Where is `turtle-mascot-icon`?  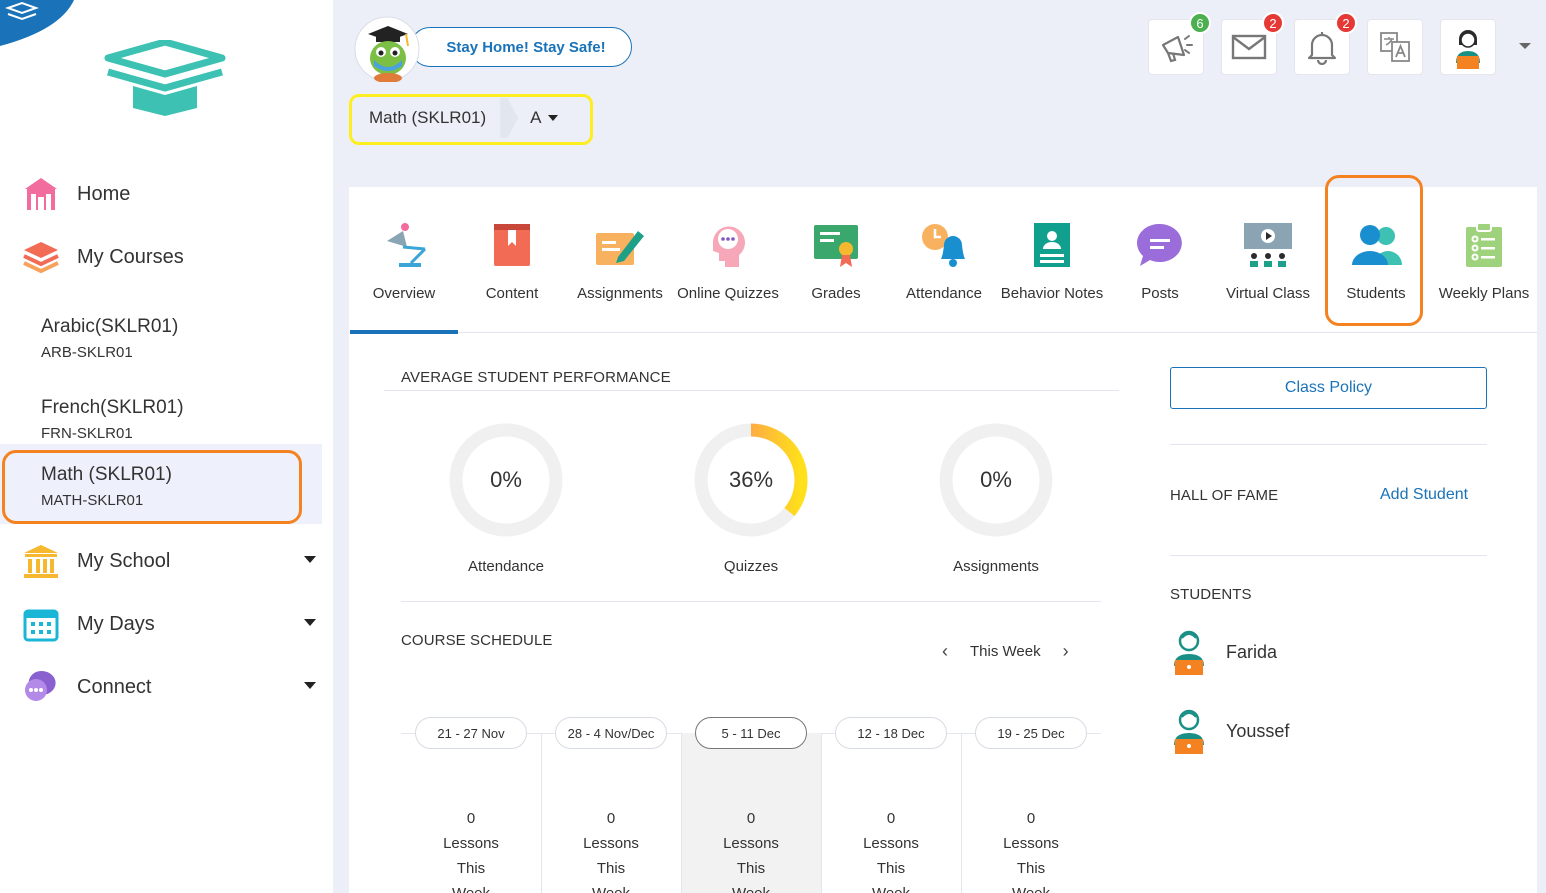
turtle-mascot-icon is located at coordinates (387, 49).